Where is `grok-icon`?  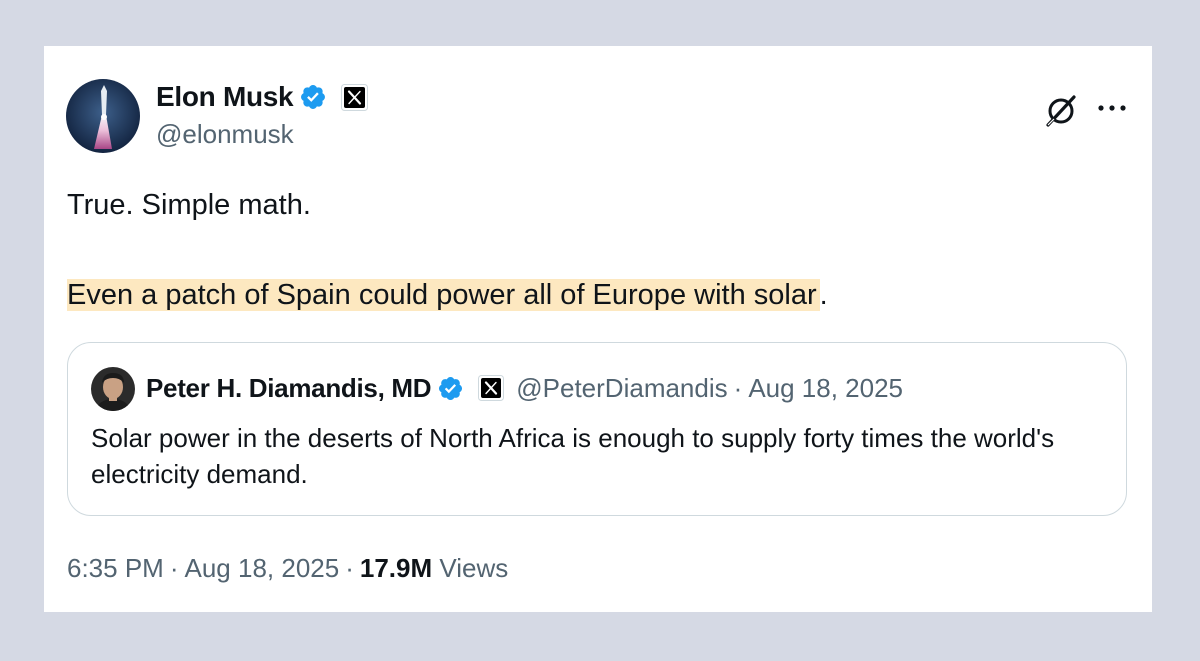
grok-icon is located at coordinates (1061, 111).